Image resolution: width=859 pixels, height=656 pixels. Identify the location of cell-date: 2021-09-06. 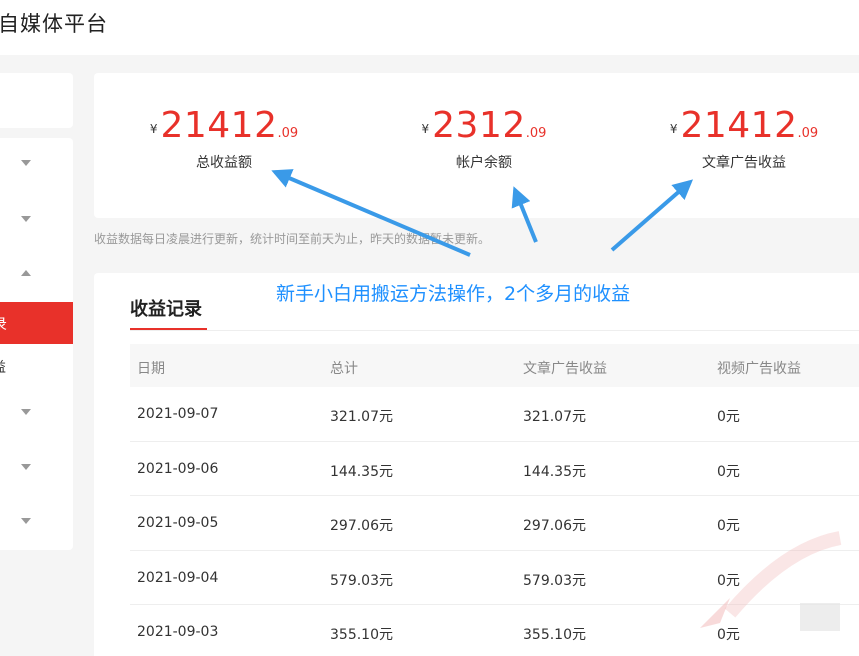
(178, 468).